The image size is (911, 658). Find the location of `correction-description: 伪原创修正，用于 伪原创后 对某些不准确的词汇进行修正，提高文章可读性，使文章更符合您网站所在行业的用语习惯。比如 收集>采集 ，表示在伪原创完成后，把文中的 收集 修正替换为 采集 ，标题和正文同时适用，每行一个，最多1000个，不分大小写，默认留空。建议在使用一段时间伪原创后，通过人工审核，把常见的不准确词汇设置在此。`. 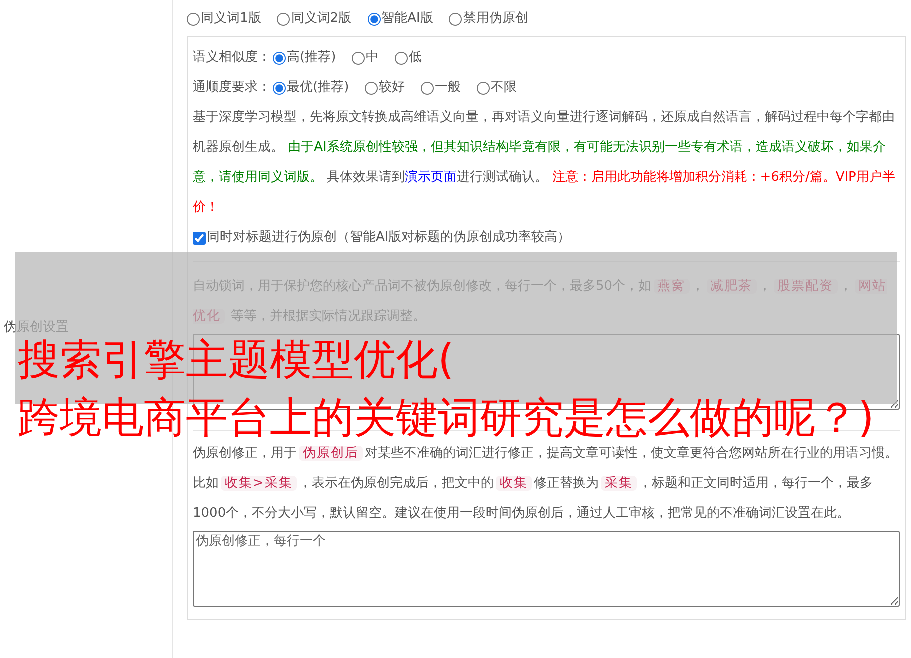

correction-description: 伪原创修正，用于 伪原创后 对某些不准确的词汇进行修正，提高文章可读性，使文章更符合您网站所在行业的用语习惯。比如 收集>采集 ，表示在伪原创完成后，把文中的 收集 修正替换为 采集 ，标题和正文同时适用，每行一个，最多1000个，不分大小写，默认留空。建议在使用一段时间伪原创后，通过人工审核，把常见的不准确词汇设置在此。 is located at coordinates (546, 484).